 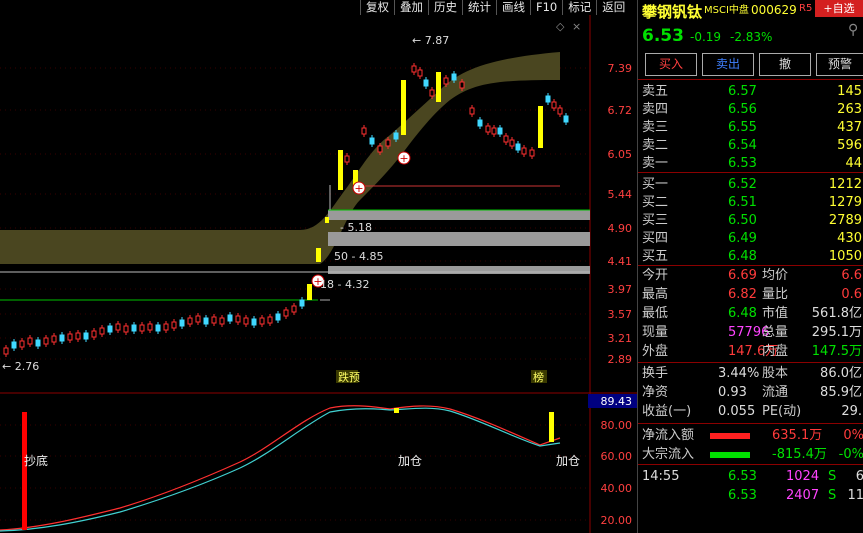 I want to click on f10-button: F10, so click(x=546, y=7).